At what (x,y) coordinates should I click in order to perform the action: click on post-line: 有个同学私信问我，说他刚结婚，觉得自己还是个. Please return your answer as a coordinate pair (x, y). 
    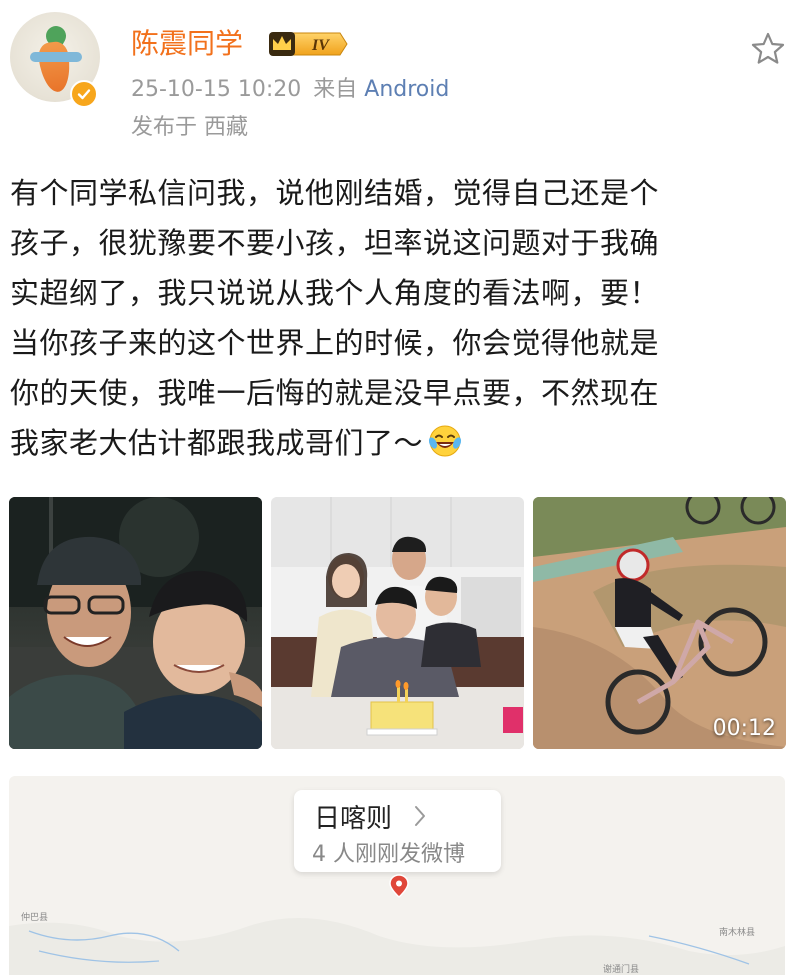
    Looking at the image, I should click on (335, 193).